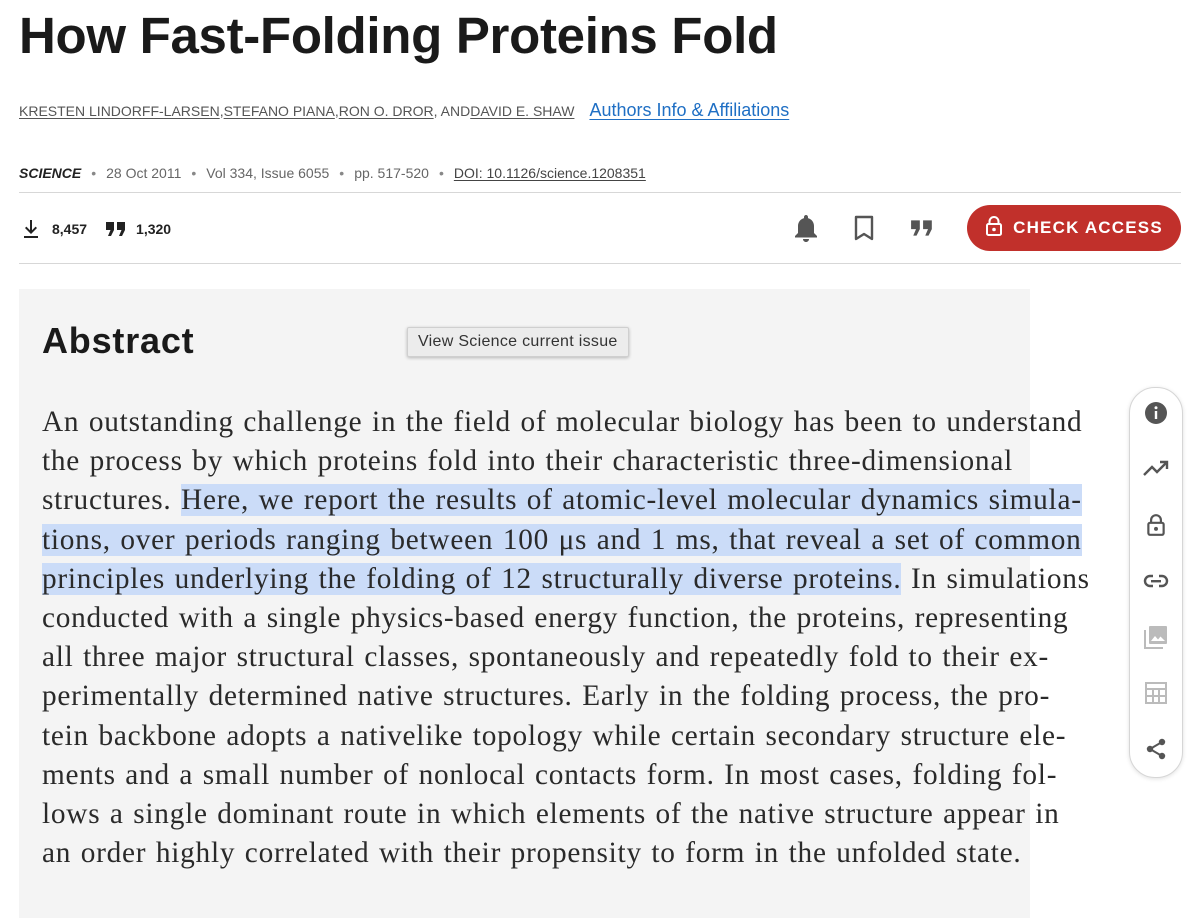  Describe the element at coordinates (1156, 693) in the screenshot. I see `table-icon` at that location.